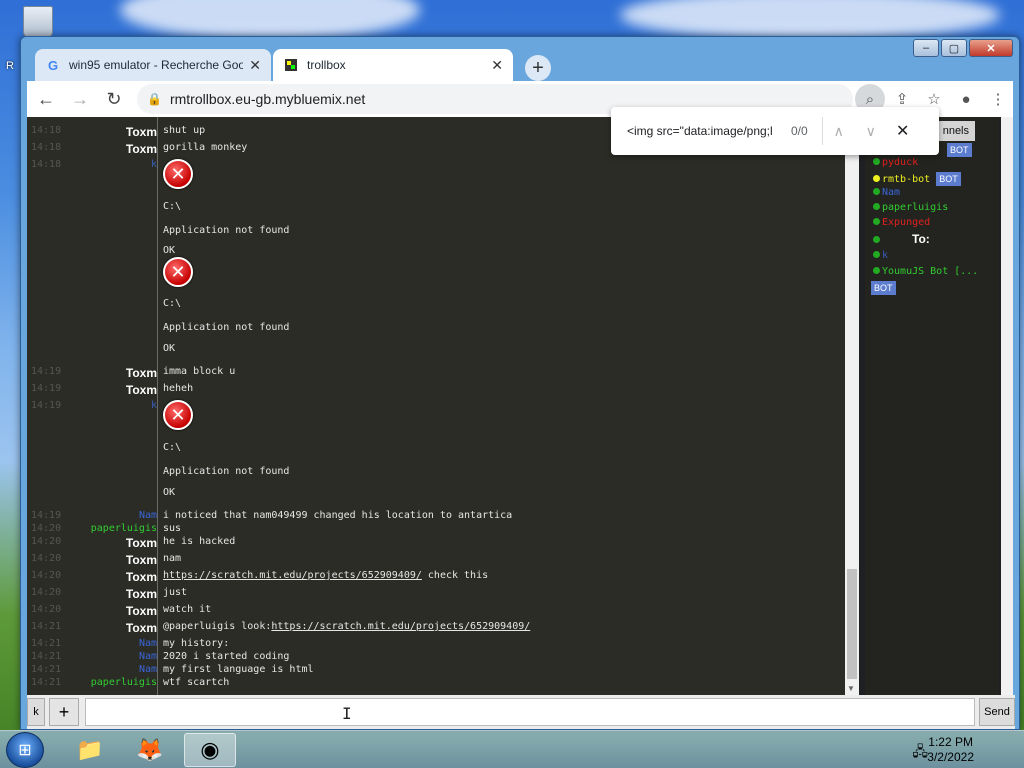 This screenshot has height=768, width=1024. What do you see at coordinates (906, 179) in the screenshot?
I see `user-name: rmtb-bot` at bounding box center [906, 179].